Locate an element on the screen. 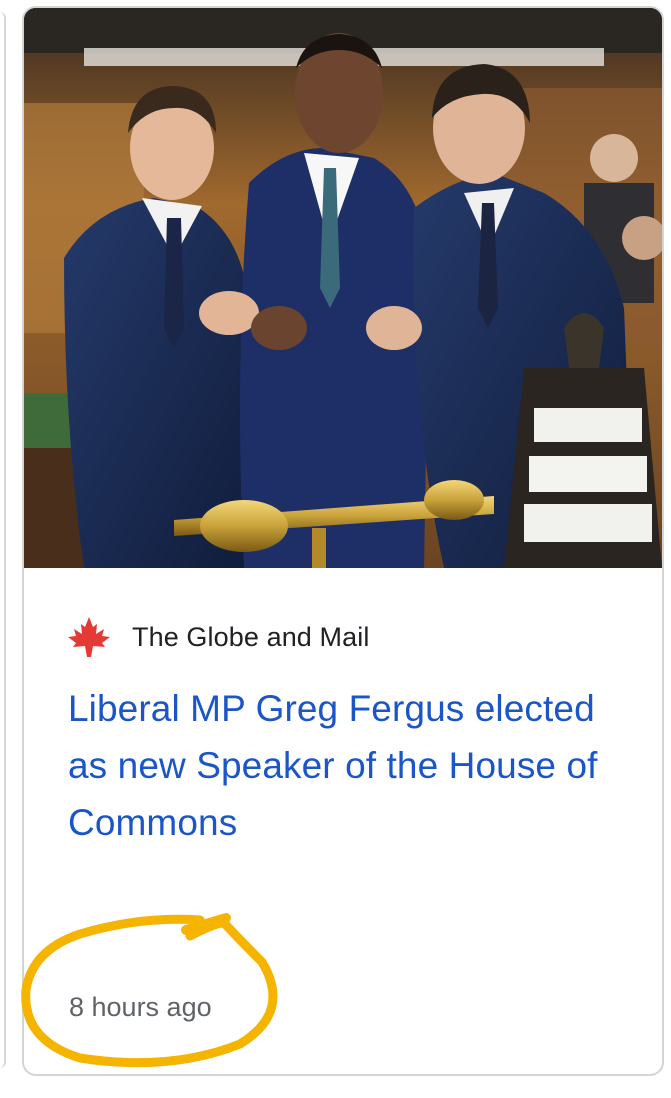  source-row: The Globe and Mail is located at coordinates (217, 637).